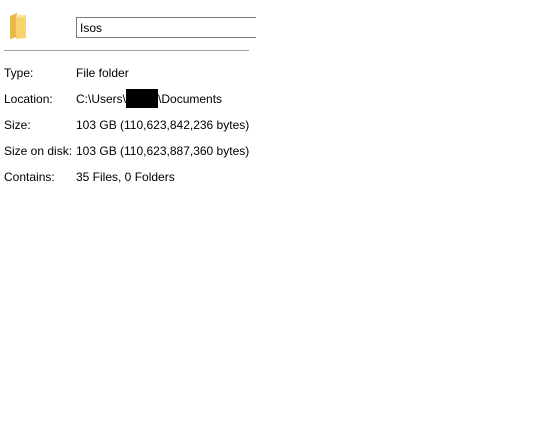 The image size is (539, 421). I want to click on size-label: Size:, so click(17, 125).